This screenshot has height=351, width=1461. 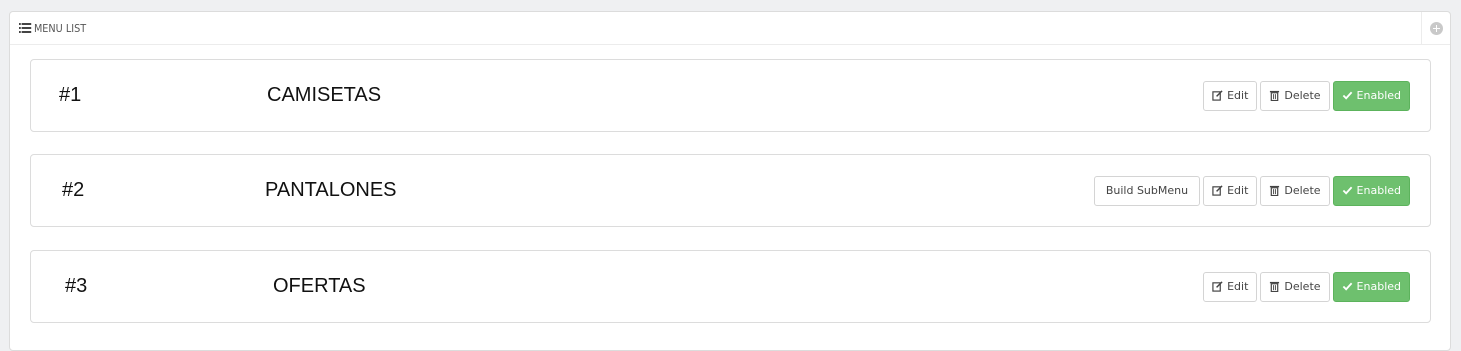 I want to click on panel-title: MENU LIST, so click(x=52, y=28).